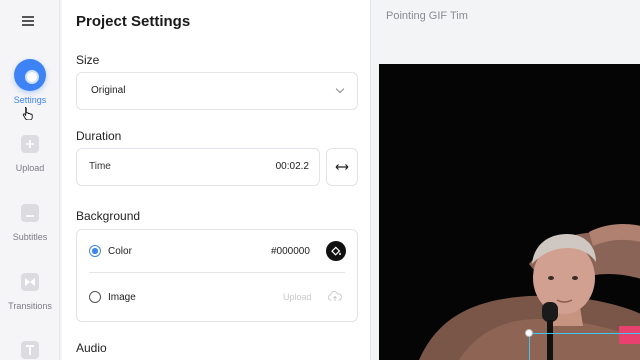 This screenshot has height=360, width=640. I want to click on page-title: Project Settings, so click(133, 21).